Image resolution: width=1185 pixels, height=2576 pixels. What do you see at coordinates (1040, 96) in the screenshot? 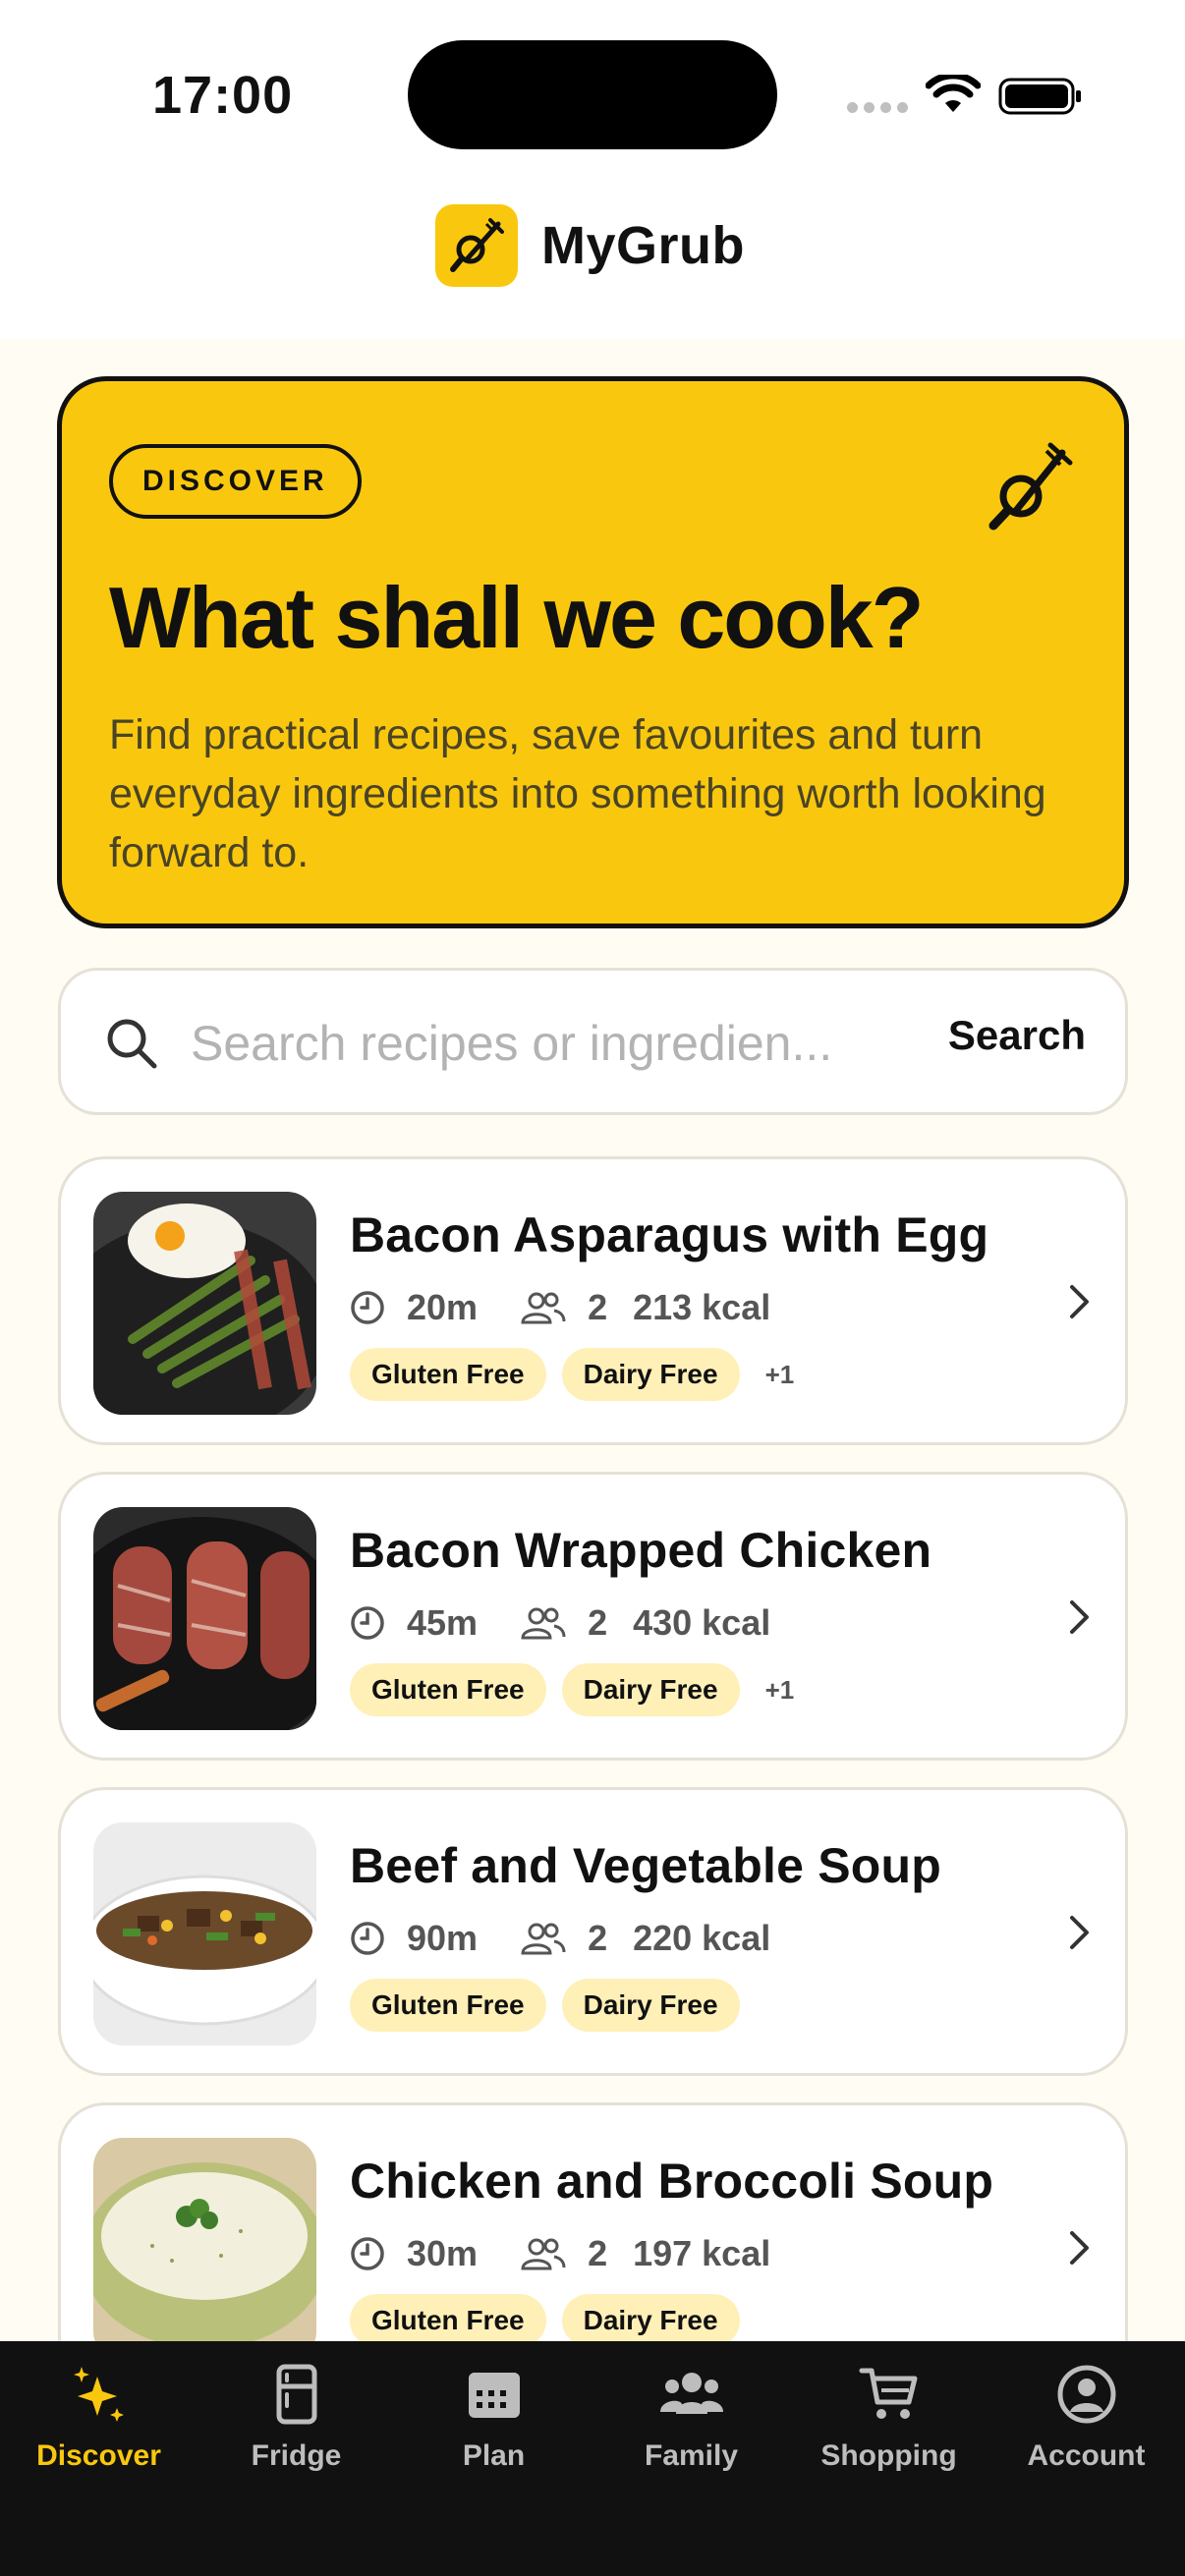
I see `battery-icon` at bounding box center [1040, 96].